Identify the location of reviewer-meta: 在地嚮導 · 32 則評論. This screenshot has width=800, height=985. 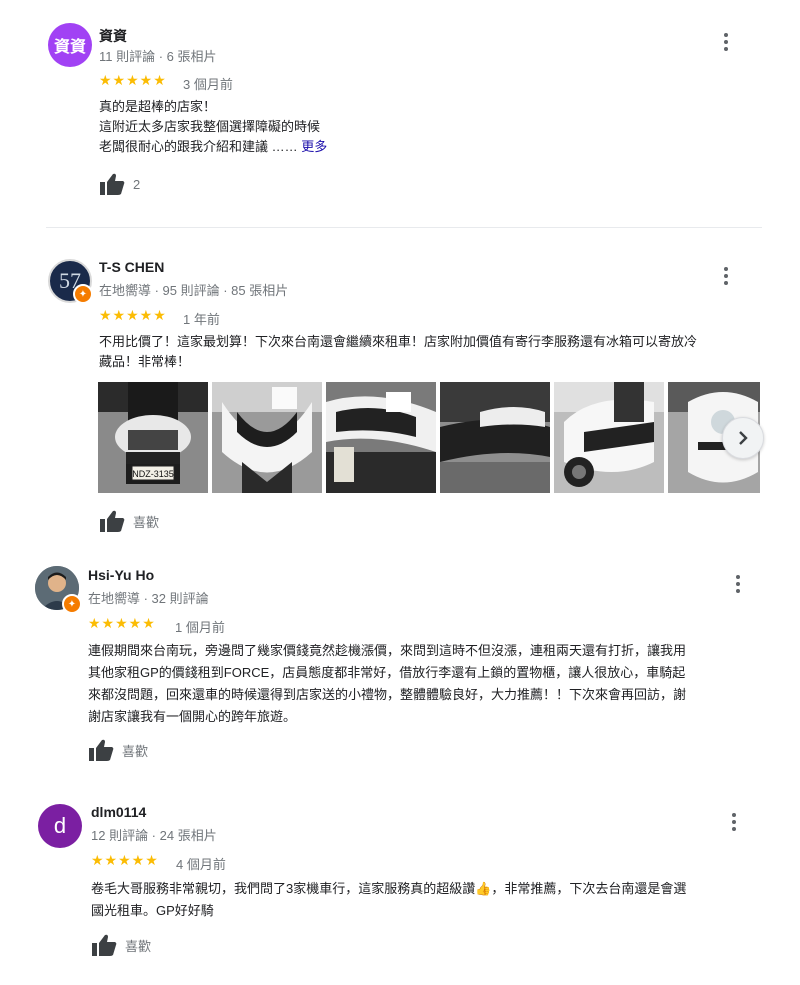
(148, 598).